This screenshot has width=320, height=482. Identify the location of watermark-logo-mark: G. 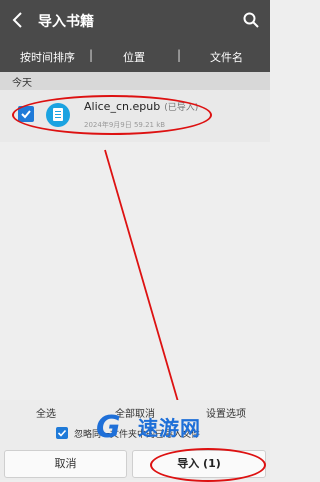
(108, 427).